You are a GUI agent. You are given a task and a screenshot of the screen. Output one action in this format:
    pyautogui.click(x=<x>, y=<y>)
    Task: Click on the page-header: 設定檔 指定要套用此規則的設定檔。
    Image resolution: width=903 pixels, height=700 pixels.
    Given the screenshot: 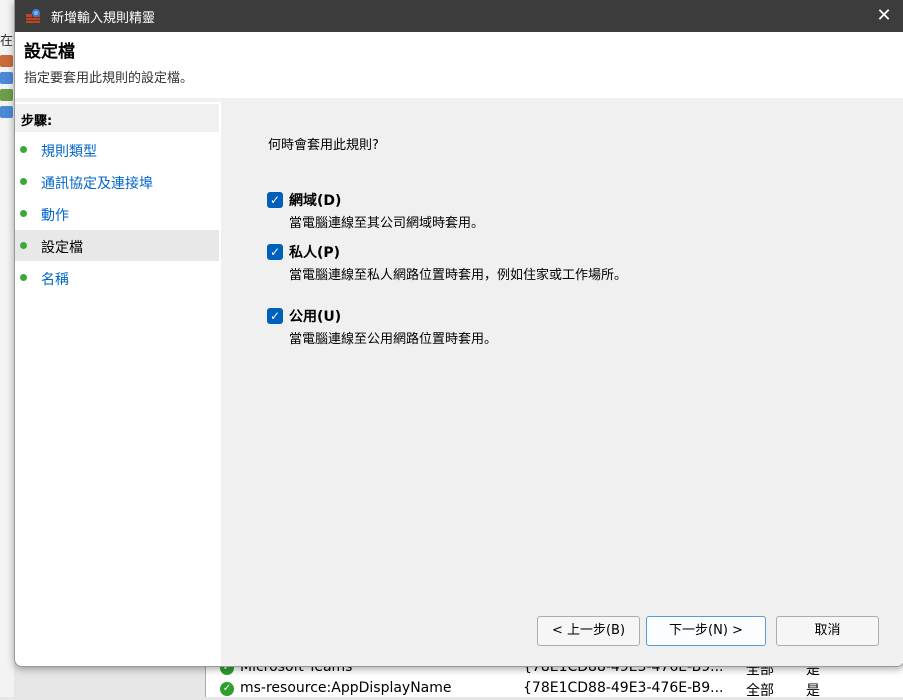 What is the action you would take?
    pyautogui.click(x=459, y=65)
    